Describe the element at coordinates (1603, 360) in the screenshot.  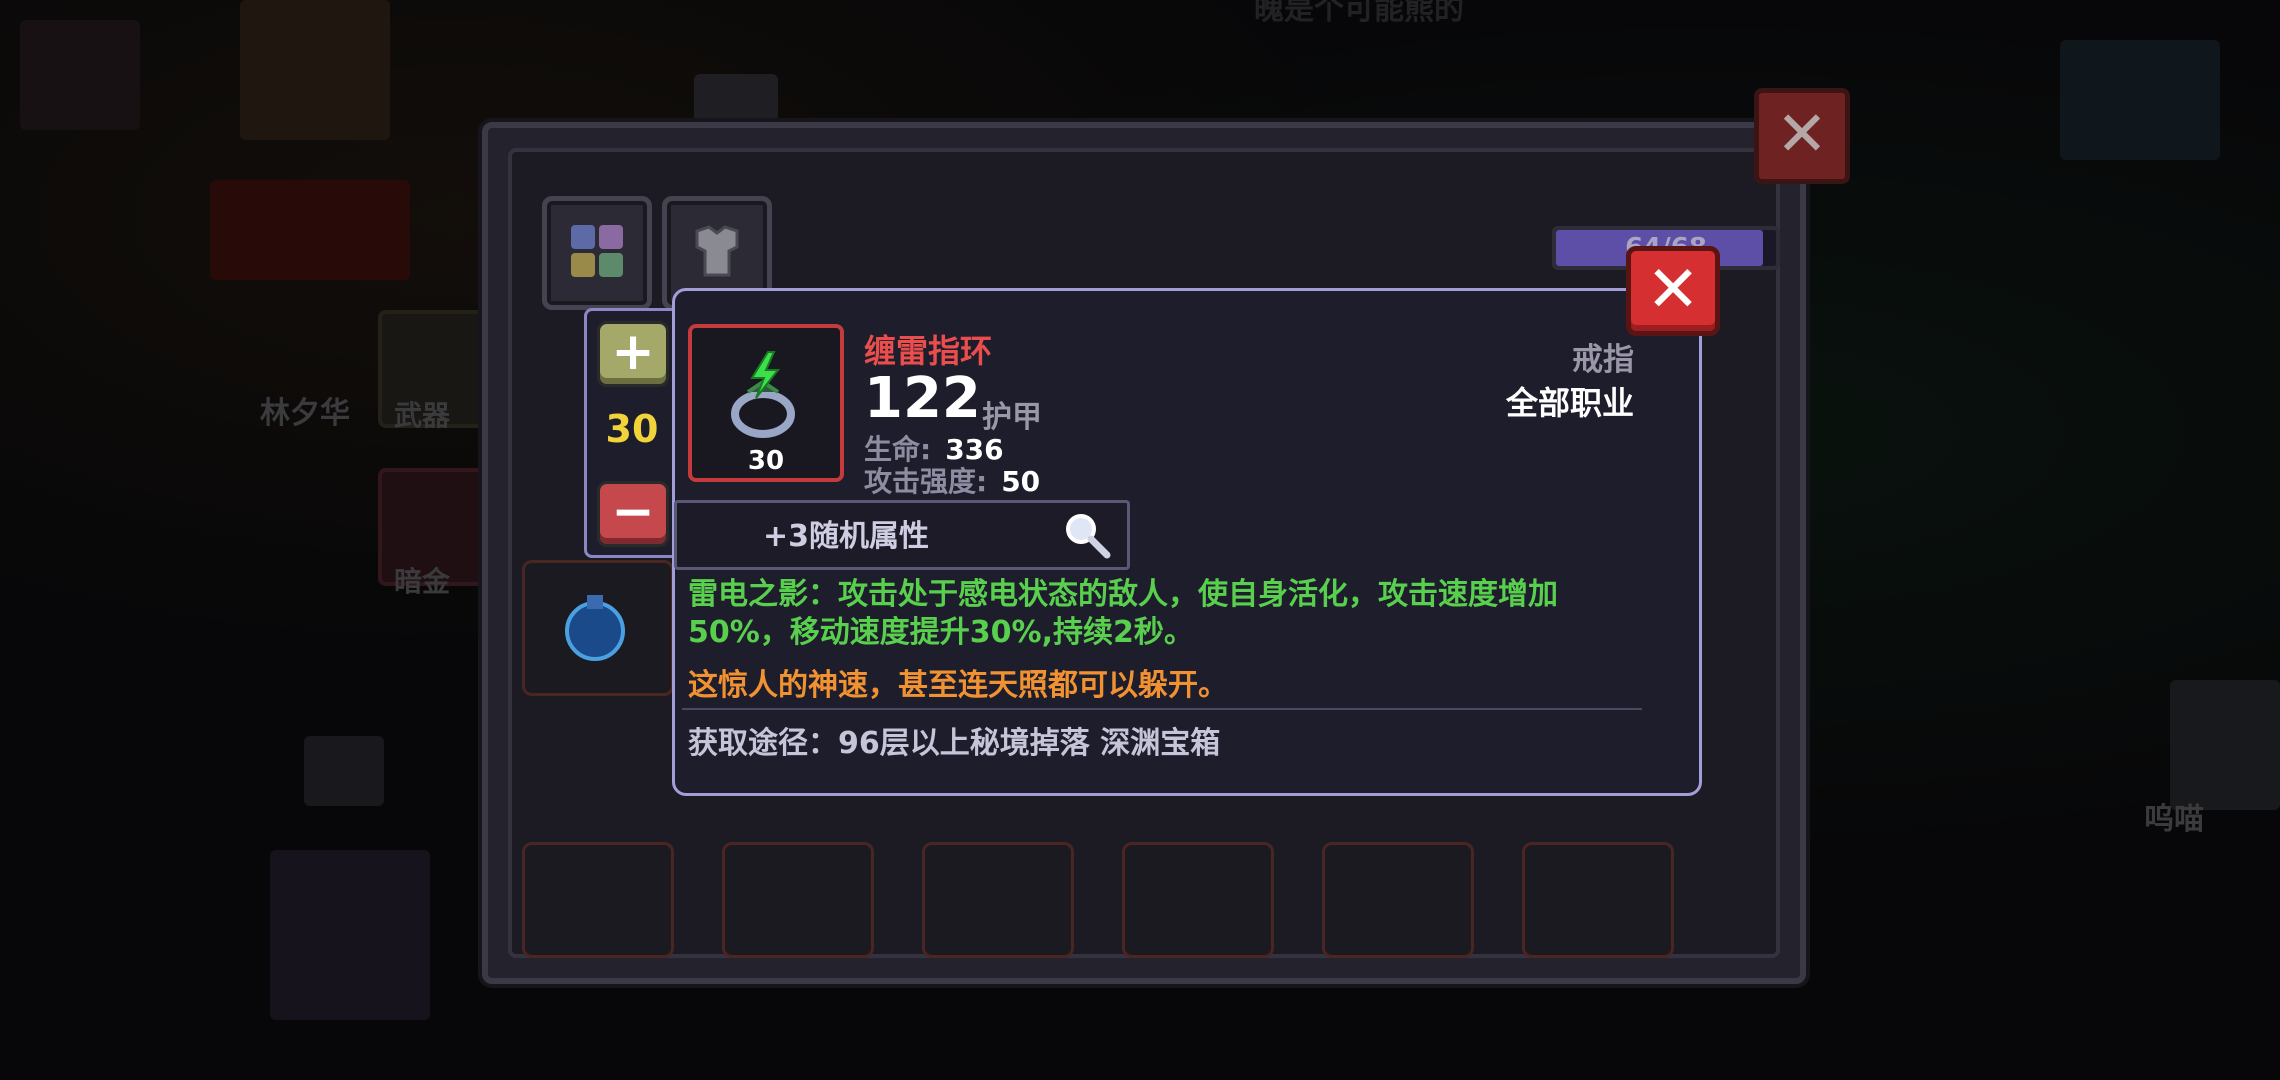
I see `item-type: 戒指` at that location.